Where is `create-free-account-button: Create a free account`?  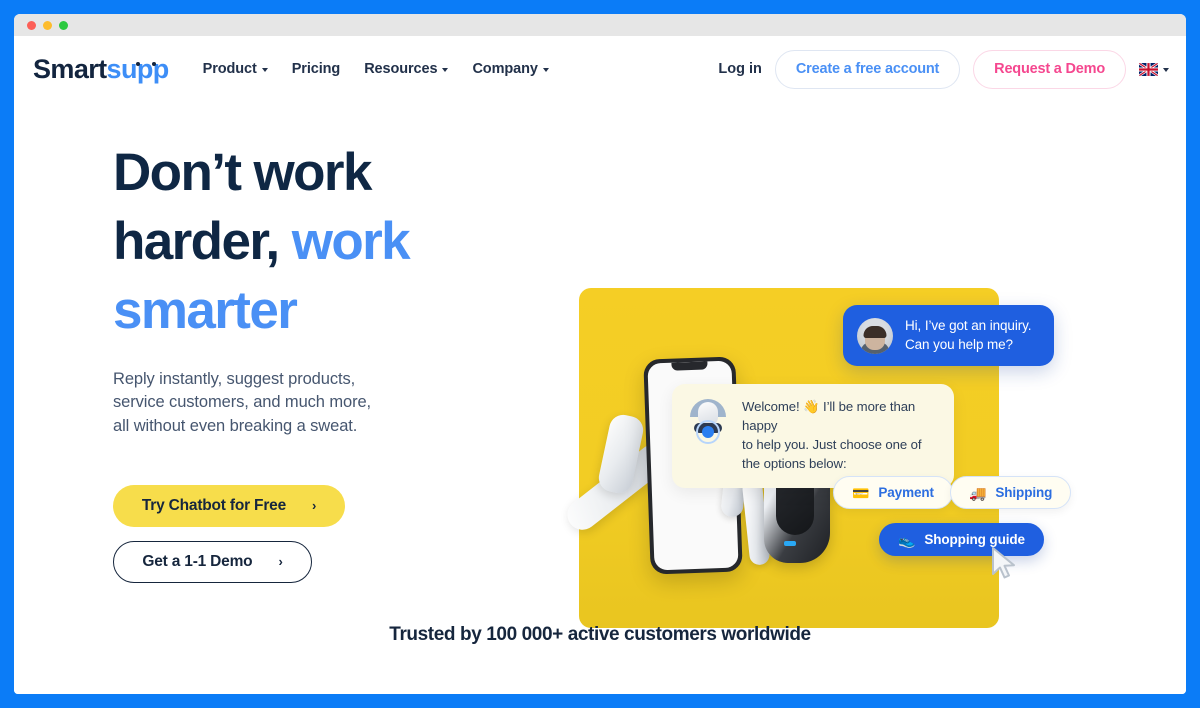 create-free-account-button: Create a free account is located at coordinates (867, 69).